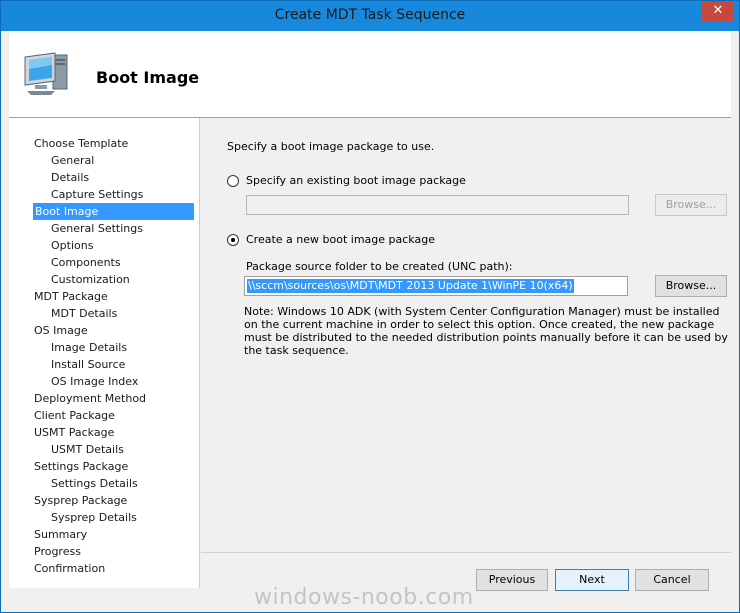 The width and height of the screenshot is (740, 613). I want to click on existing-package-radio, so click(233, 181).